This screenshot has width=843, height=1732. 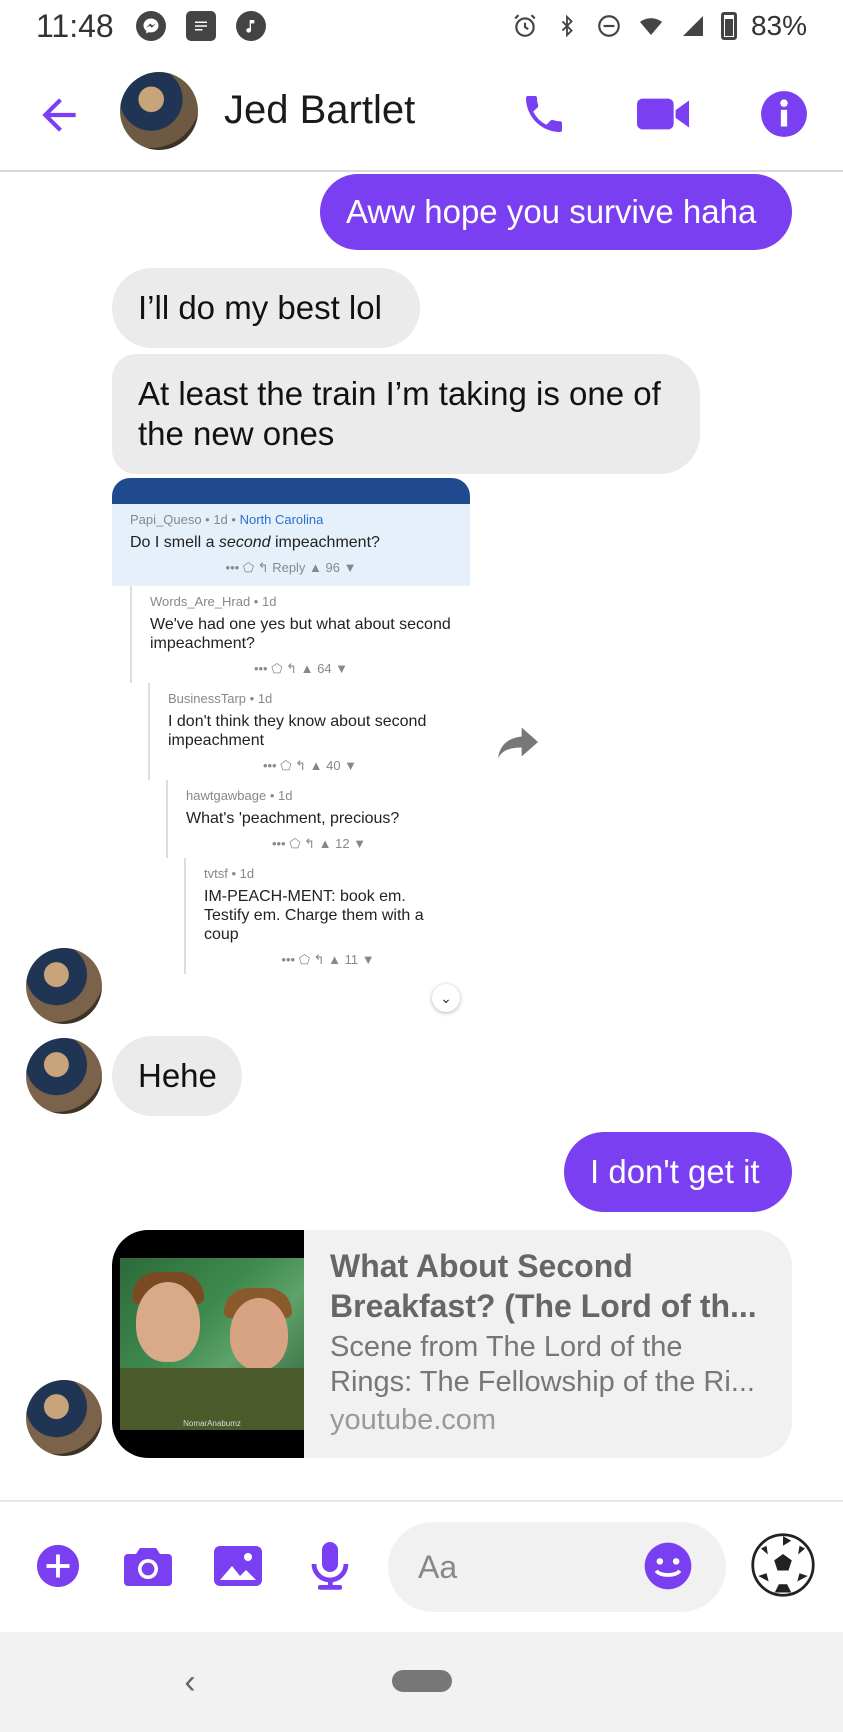 What do you see at coordinates (239, 795) in the screenshot?
I see `comment-meta: hawtgawbage • 1d` at bounding box center [239, 795].